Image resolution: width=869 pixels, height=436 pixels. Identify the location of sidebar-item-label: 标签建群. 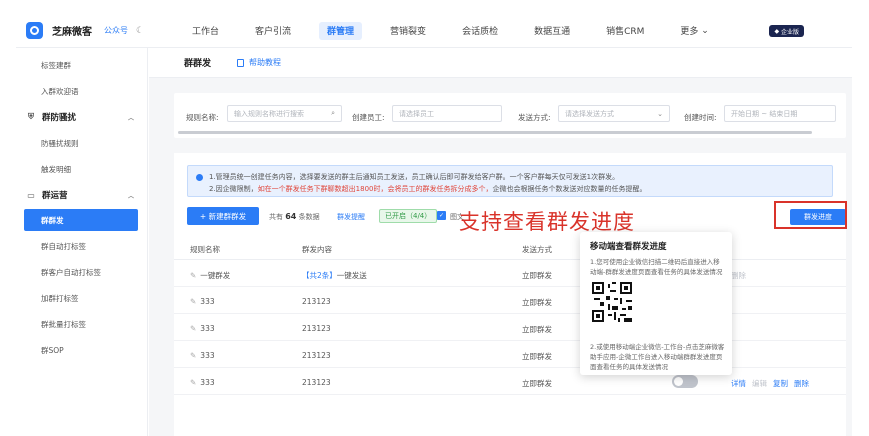
(56, 65).